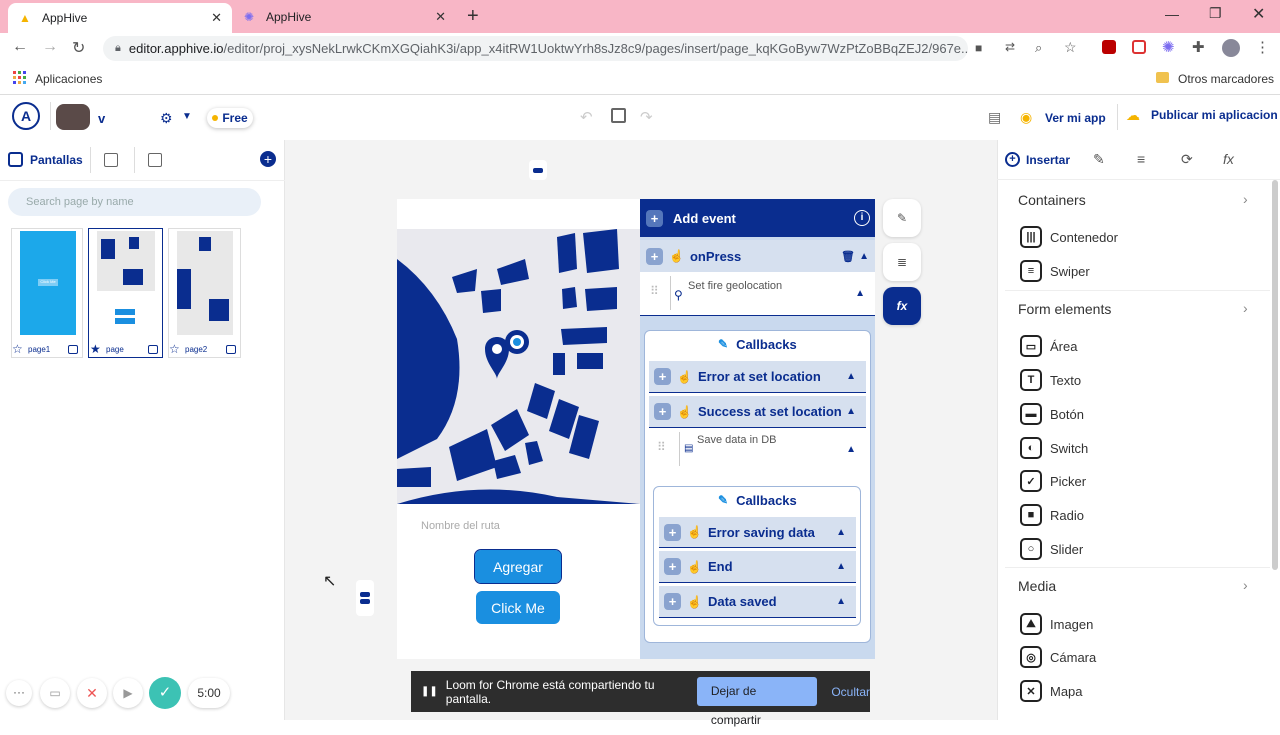 This screenshot has height=735, width=1280. What do you see at coordinates (757, 532) in the screenshot?
I see `callback-error-saving: + ☝ Error saving data ▲` at bounding box center [757, 532].